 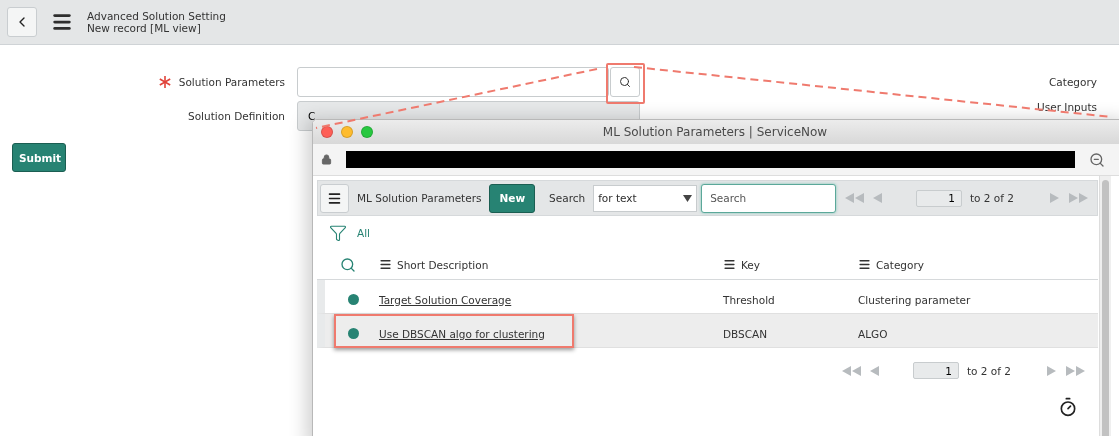 I want to click on field-label: Solution Parameters, so click(x=231, y=82).